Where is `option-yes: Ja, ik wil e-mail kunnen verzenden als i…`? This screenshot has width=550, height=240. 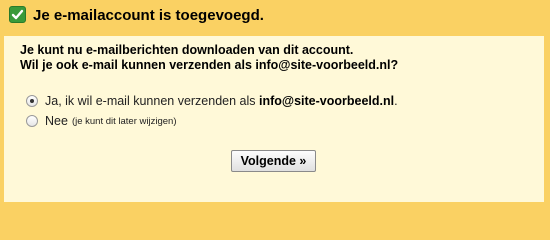 option-yes: Ja, ik wil e-mail kunnen verzenden als i… is located at coordinates (212, 101).